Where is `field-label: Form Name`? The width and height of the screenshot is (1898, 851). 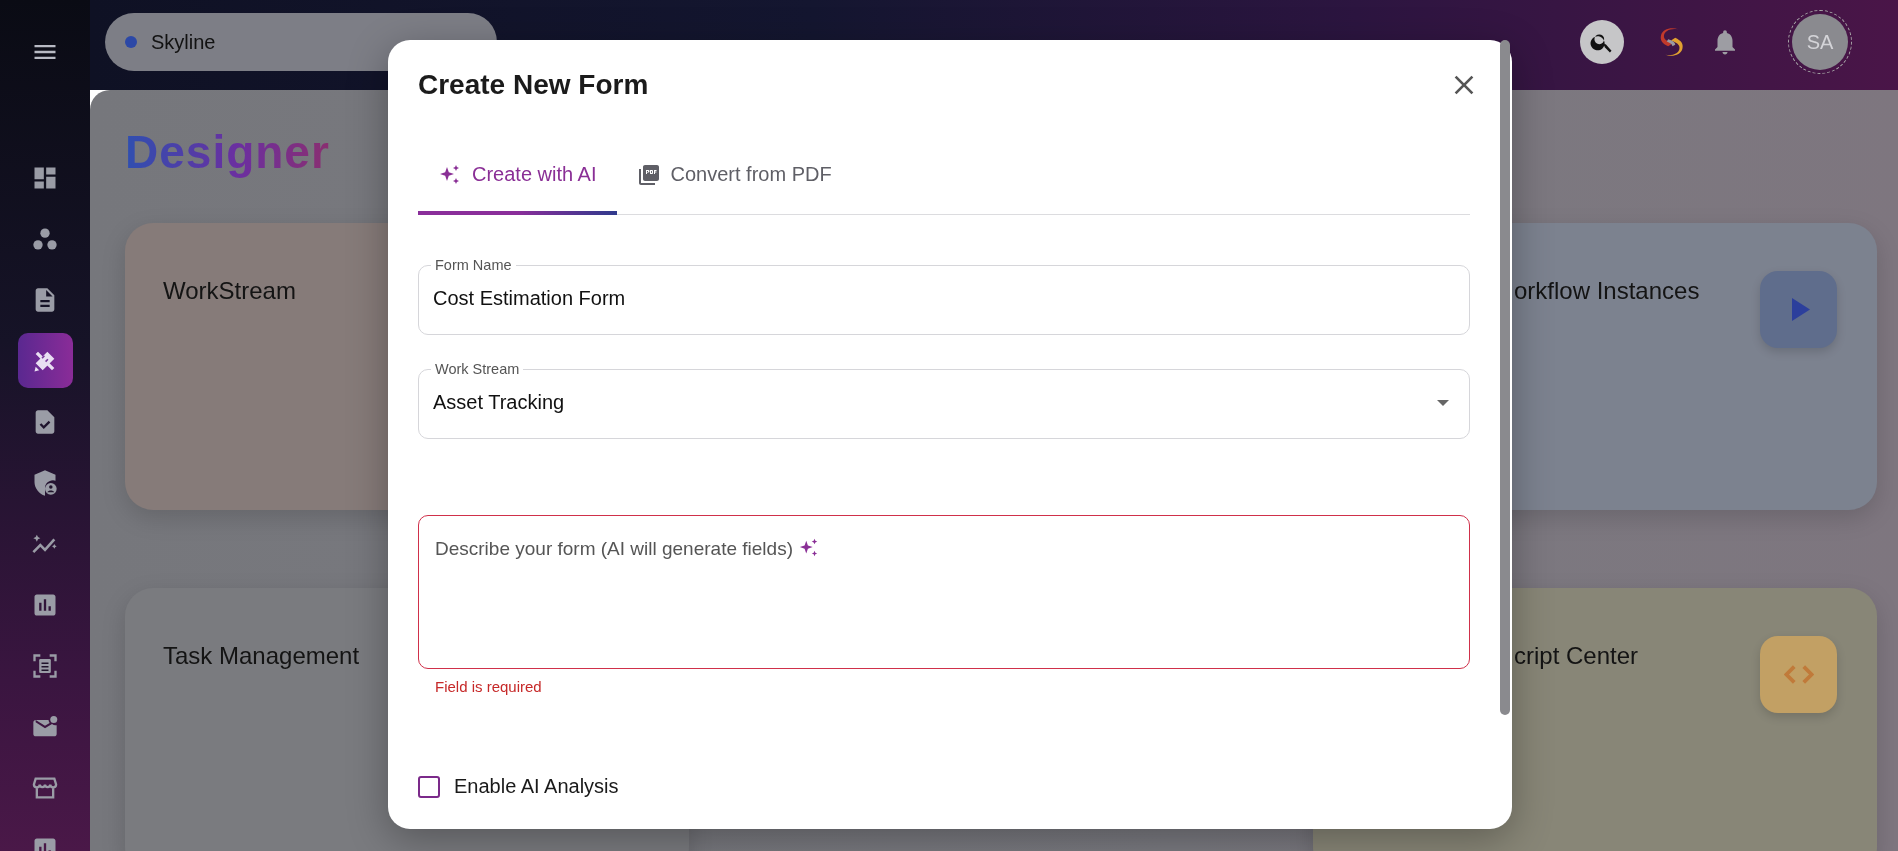 field-label: Form Name is located at coordinates (473, 265).